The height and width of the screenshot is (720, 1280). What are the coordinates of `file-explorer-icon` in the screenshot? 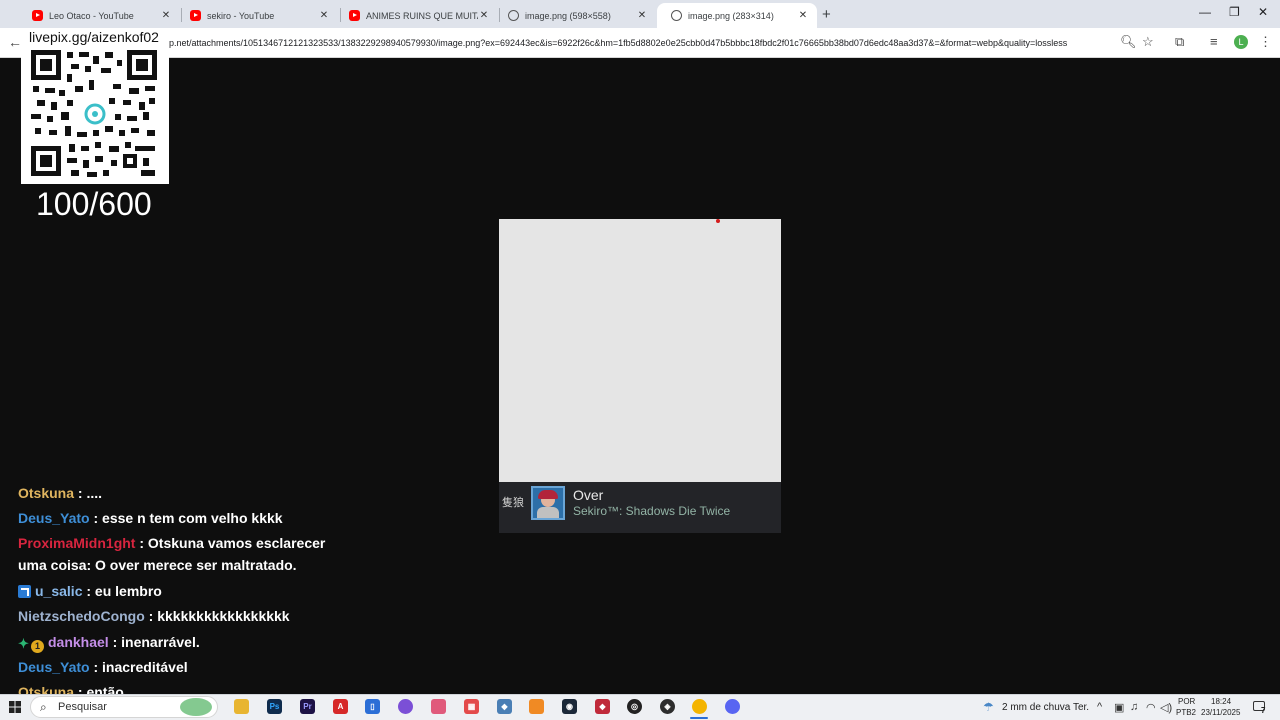 It's located at (241, 706).